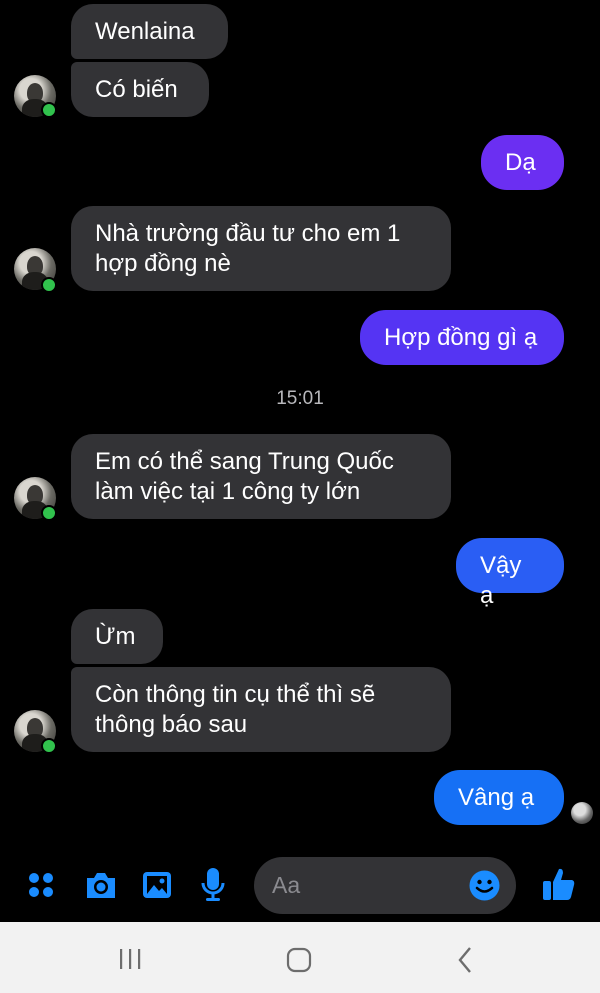  What do you see at coordinates (300, 398) in the screenshot?
I see `message-timestamp: 15:01` at bounding box center [300, 398].